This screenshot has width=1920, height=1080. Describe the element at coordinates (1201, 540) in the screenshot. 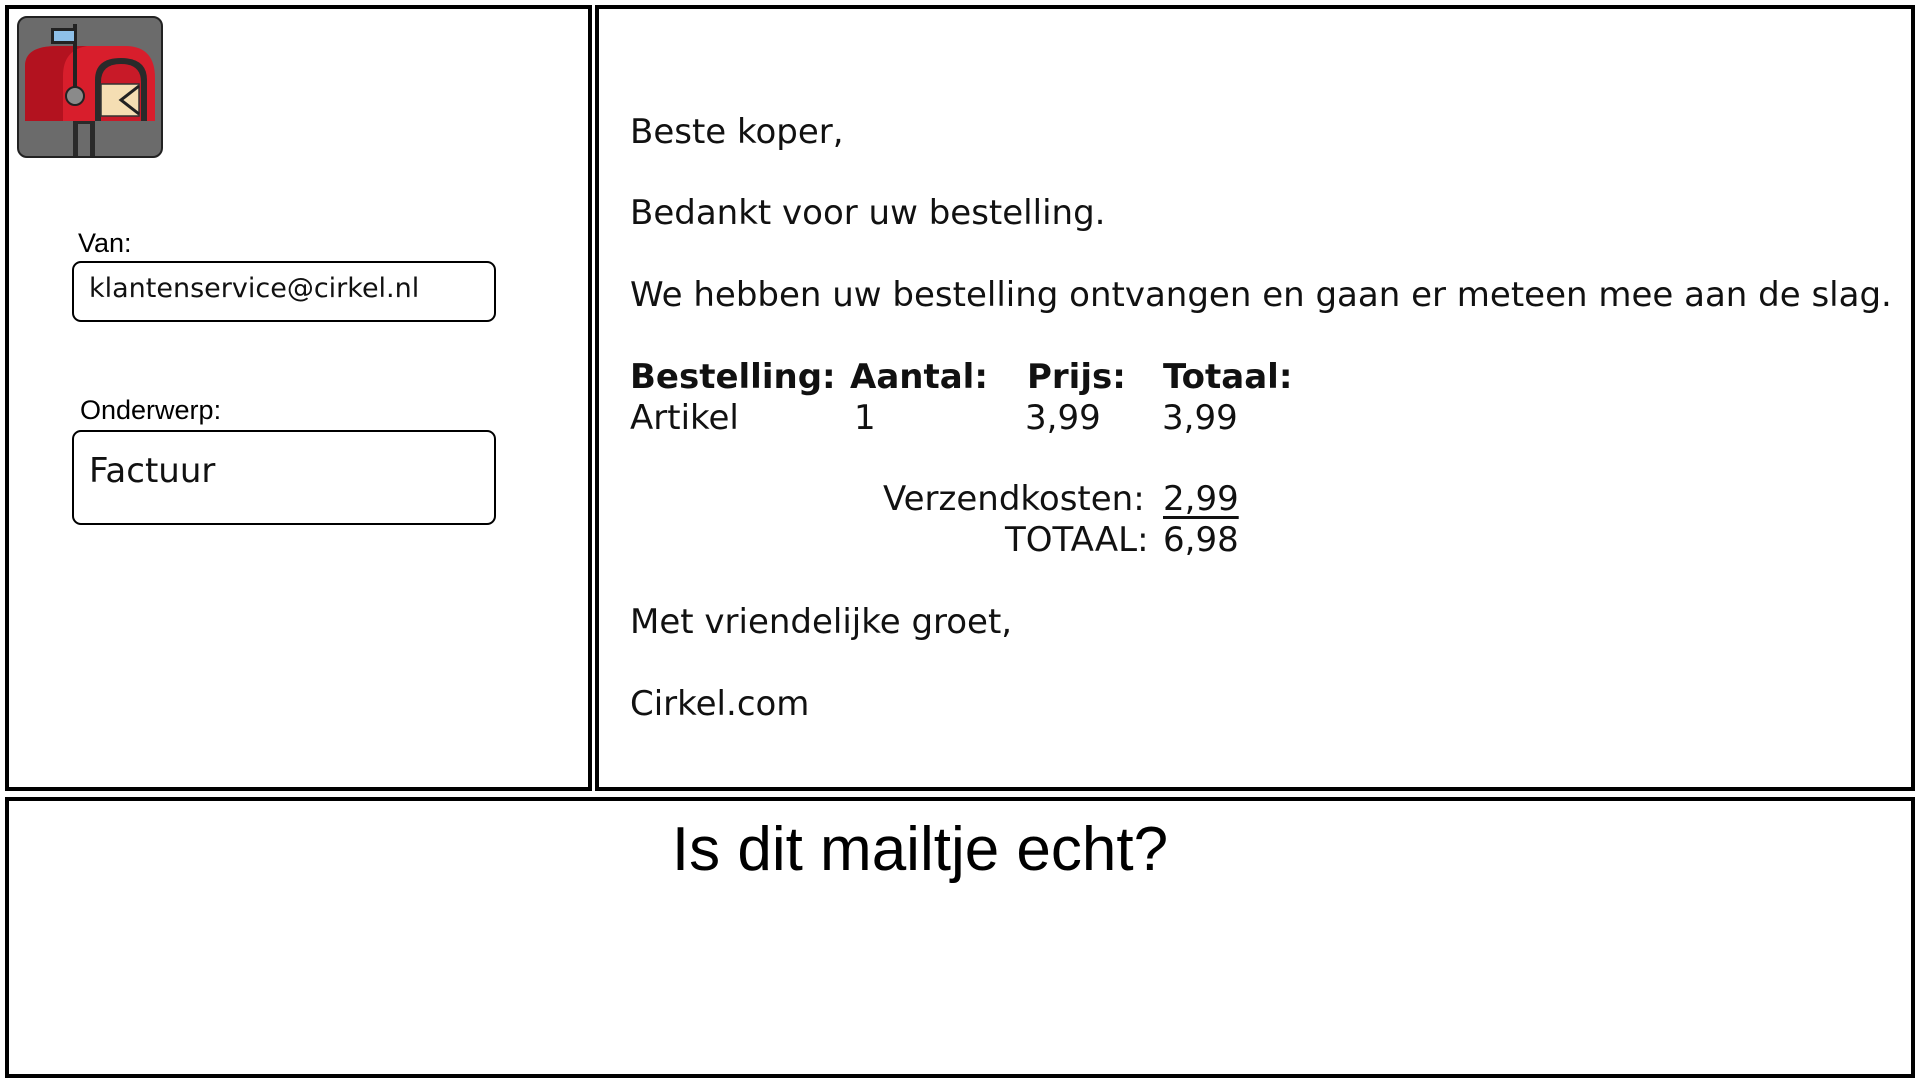

I see `total-value: 6,98` at that location.